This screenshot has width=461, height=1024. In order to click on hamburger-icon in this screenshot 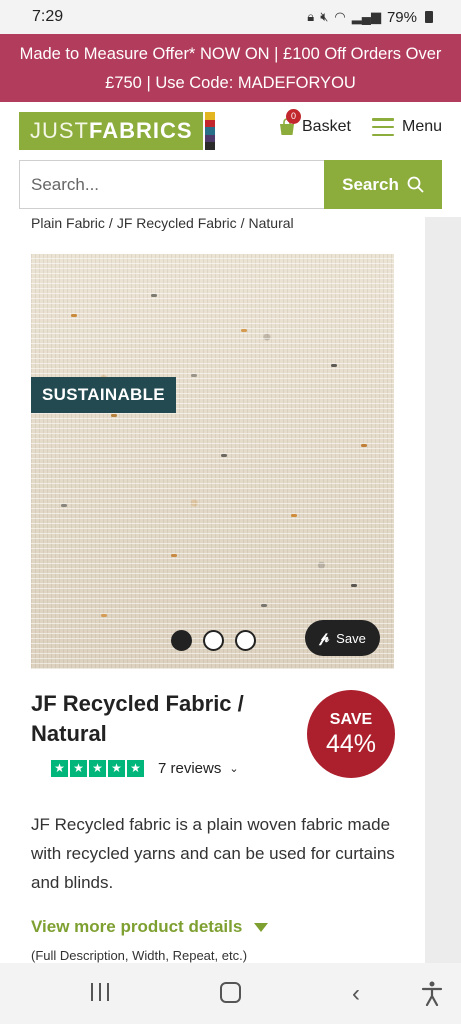, I will do `click(383, 127)`.